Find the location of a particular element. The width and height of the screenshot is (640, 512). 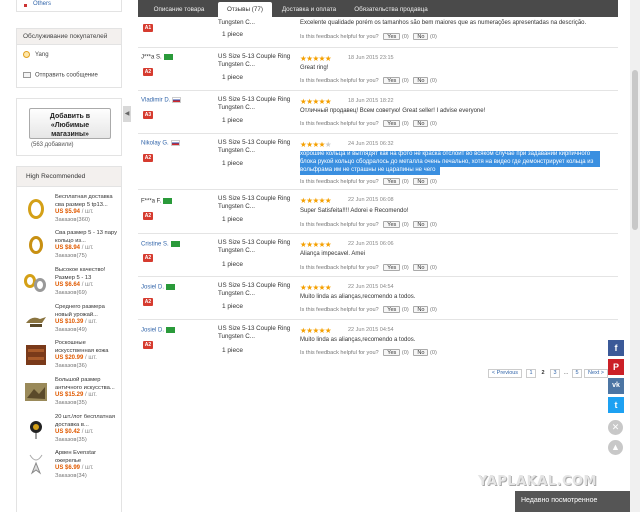

agent-row: Yang is located at coordinates (36, 54).